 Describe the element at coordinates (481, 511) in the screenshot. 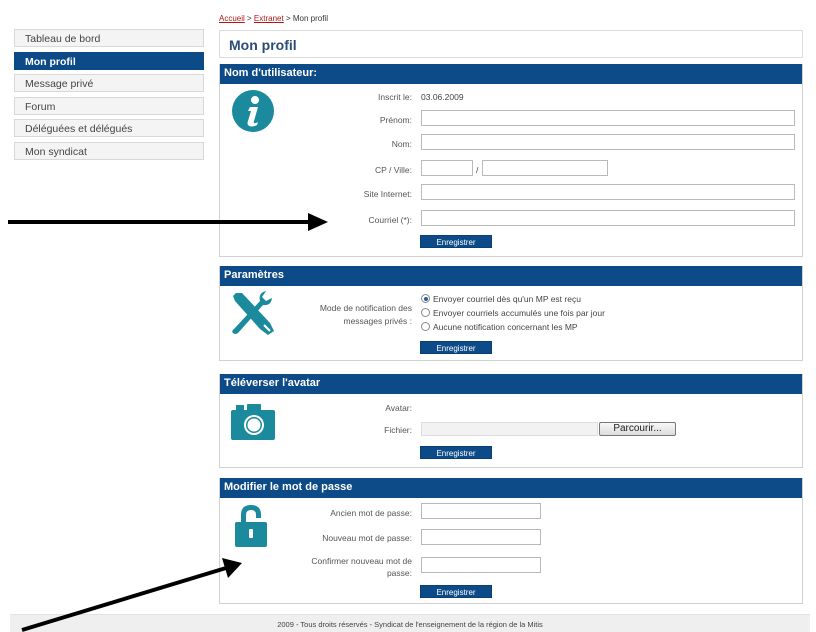

I see `old-password-field` at that location.